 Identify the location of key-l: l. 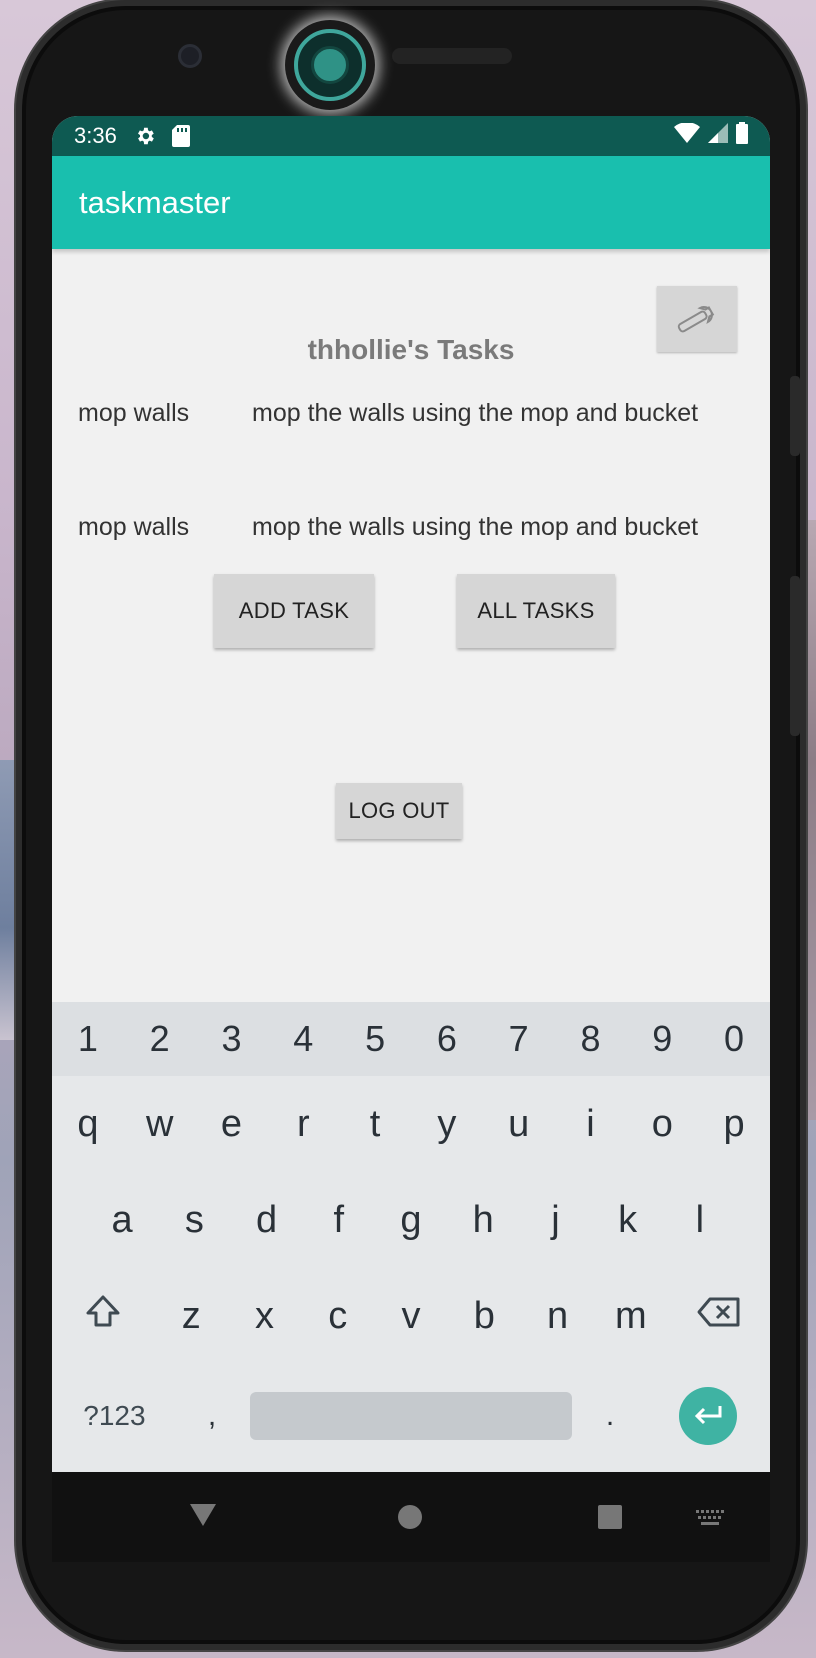
(700, 1220).